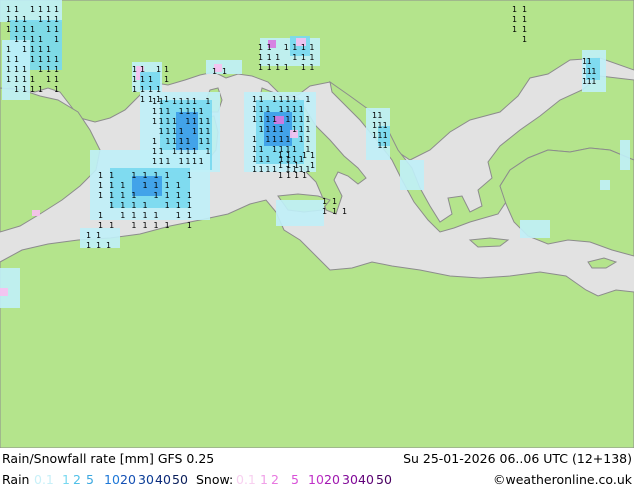  I want to click on scale-value: 1, so click(66, 479).